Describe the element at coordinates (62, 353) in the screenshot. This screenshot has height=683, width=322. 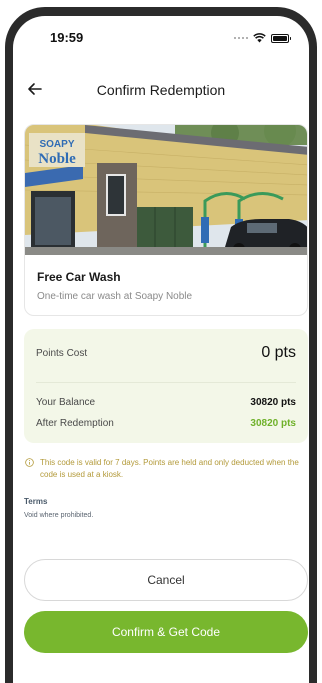
I see `points-cost-label: Points Cost` at that location.